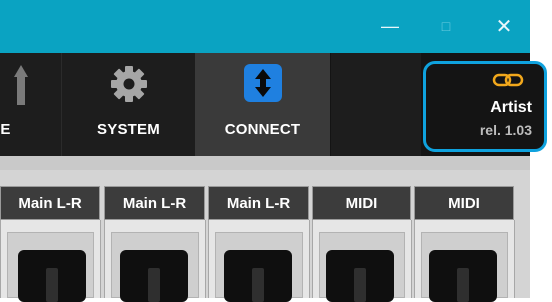  I want to click on toolbar-spacer, so click(376, 104).